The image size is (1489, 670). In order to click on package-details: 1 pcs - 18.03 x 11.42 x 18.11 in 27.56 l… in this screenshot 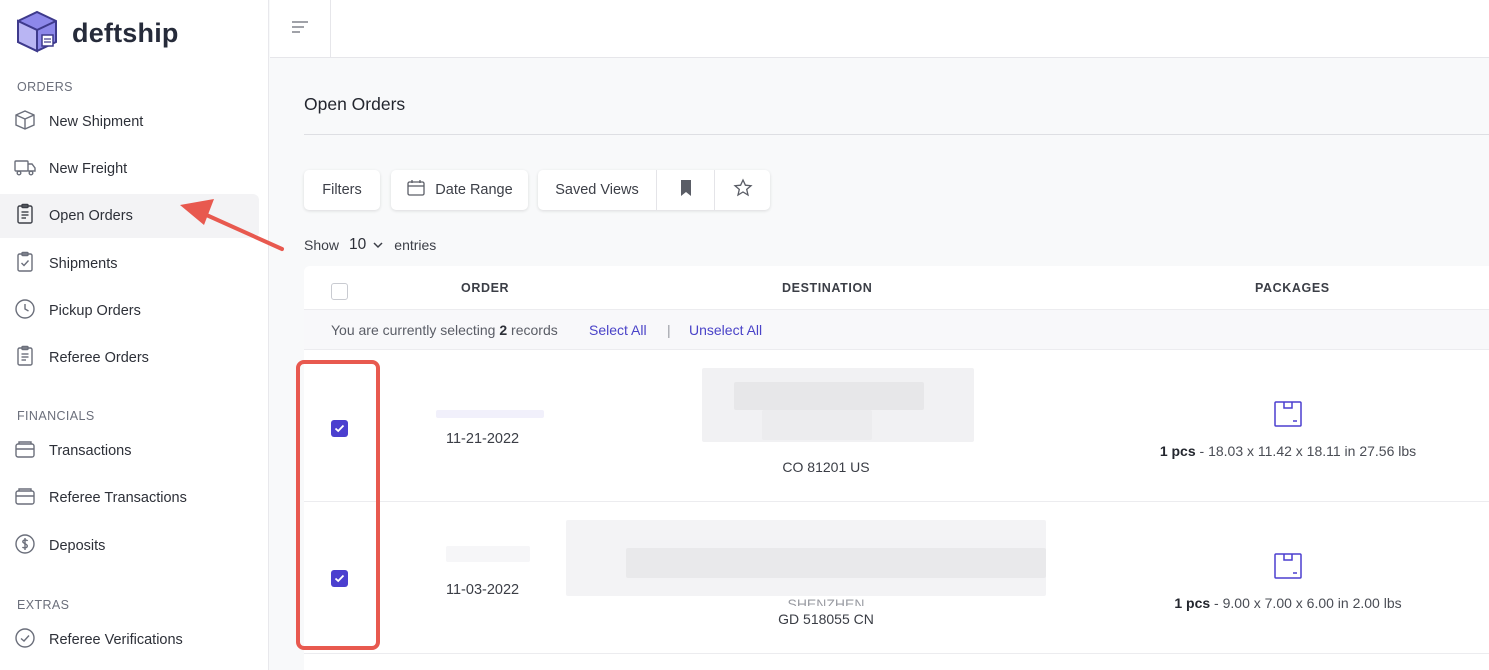, I will do `click(1288, 451)`.